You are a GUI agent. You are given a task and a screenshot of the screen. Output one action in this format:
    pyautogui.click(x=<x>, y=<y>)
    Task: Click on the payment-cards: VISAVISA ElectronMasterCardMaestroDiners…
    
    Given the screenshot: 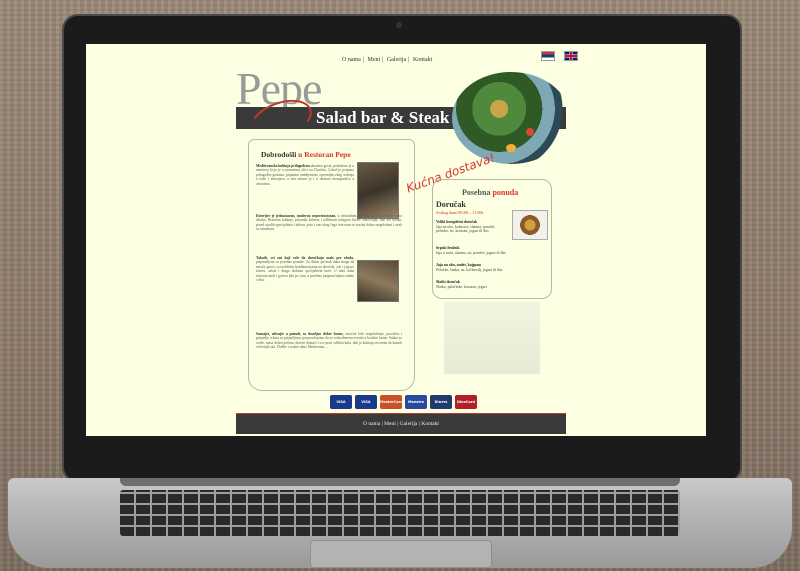 What is the action you would take?
    pyautogui.click(x=405, y=406)
    